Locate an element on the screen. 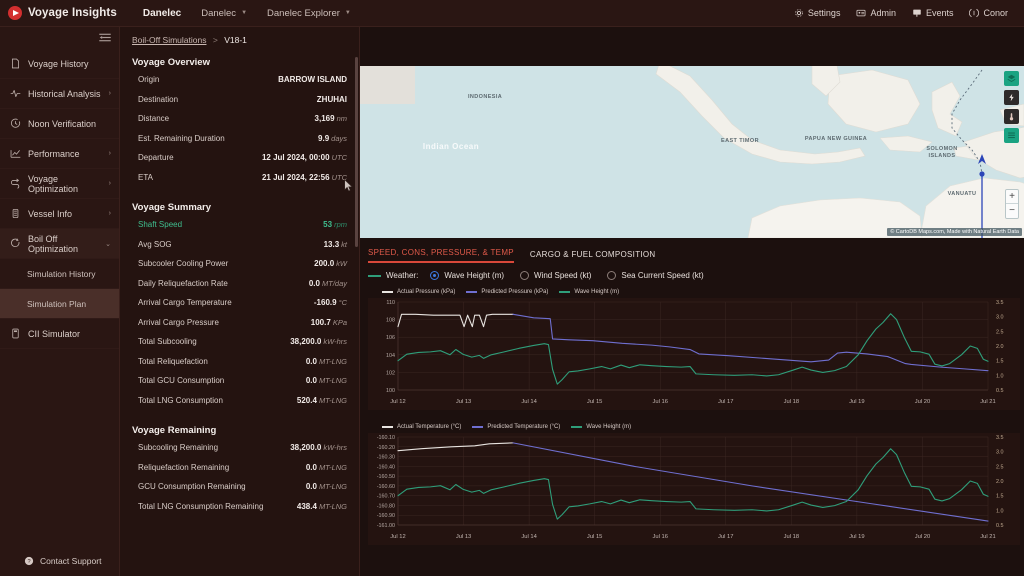  voyage-summary-key: Total Subcooling is located at coordinates (167, 341).